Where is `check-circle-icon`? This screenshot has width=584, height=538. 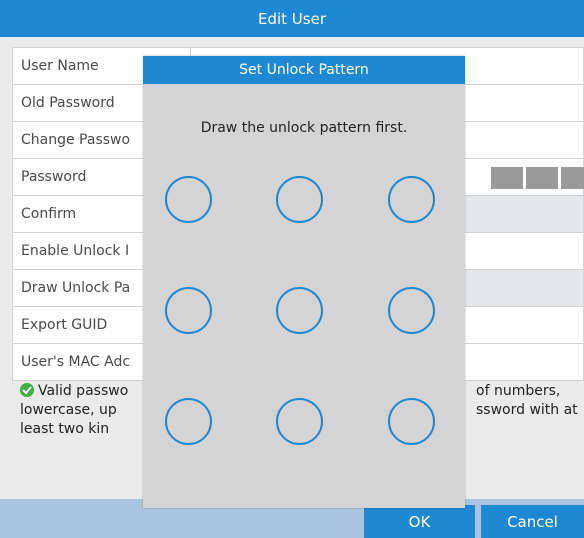
check-circle-icon is located at coordinates (27, 390).